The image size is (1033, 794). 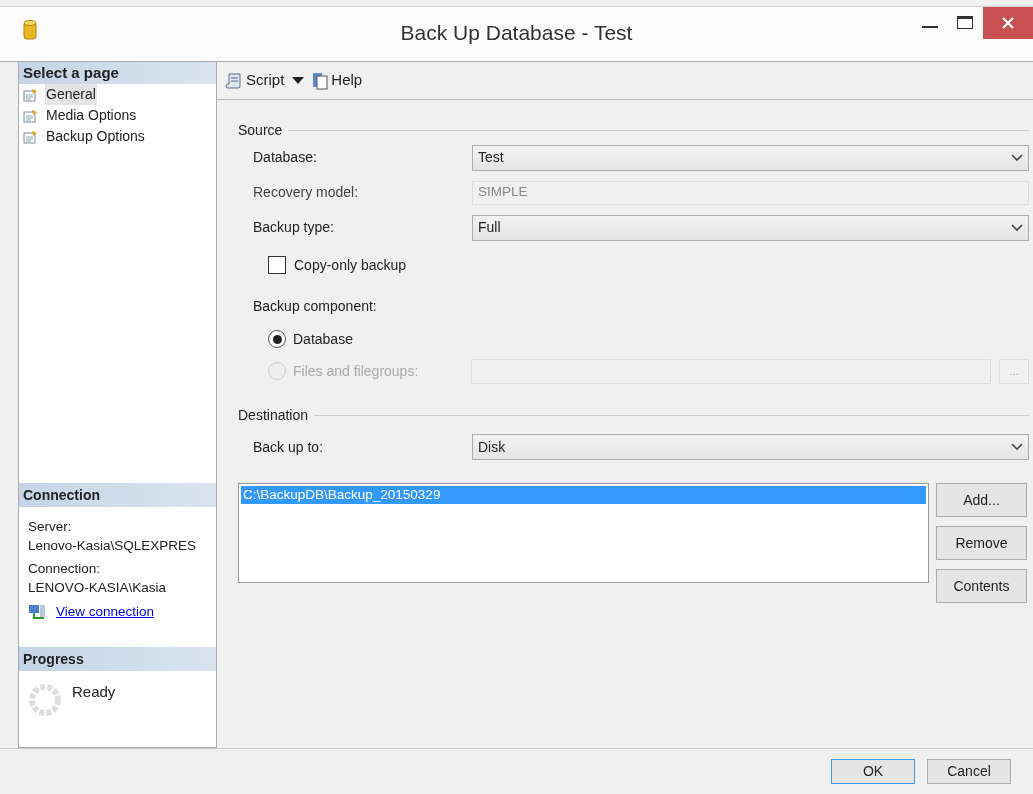 I want to click on radio-label: Database, so click(x=323, y=339).